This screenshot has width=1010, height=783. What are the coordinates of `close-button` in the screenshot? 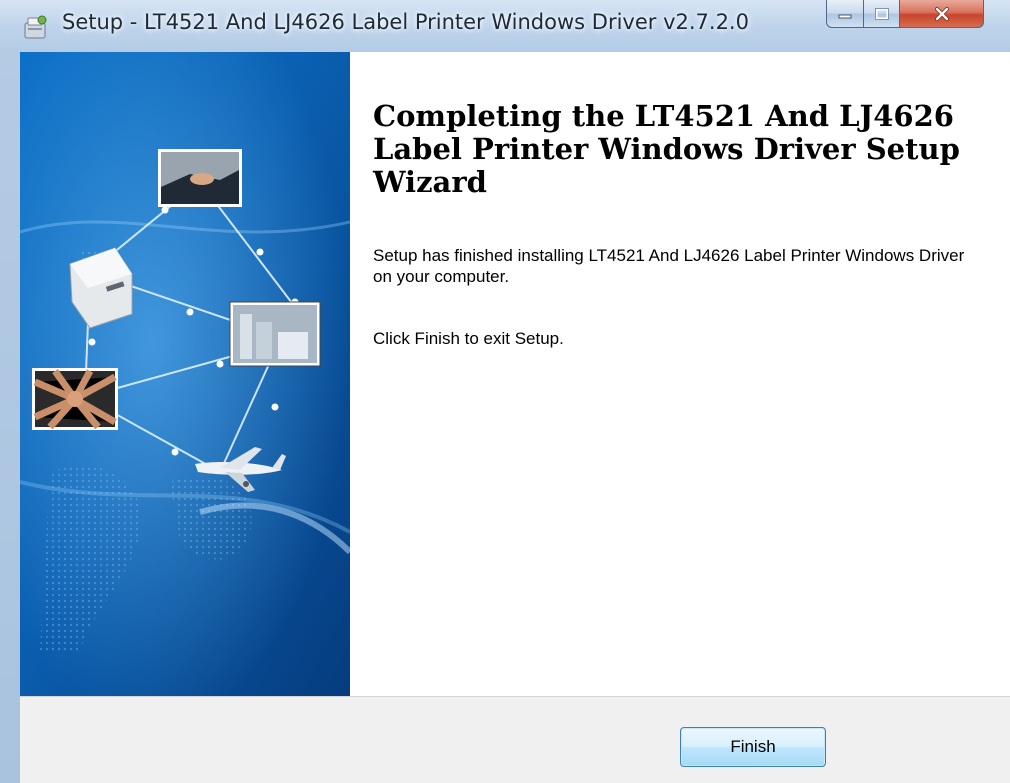 It's located at (942, 14).